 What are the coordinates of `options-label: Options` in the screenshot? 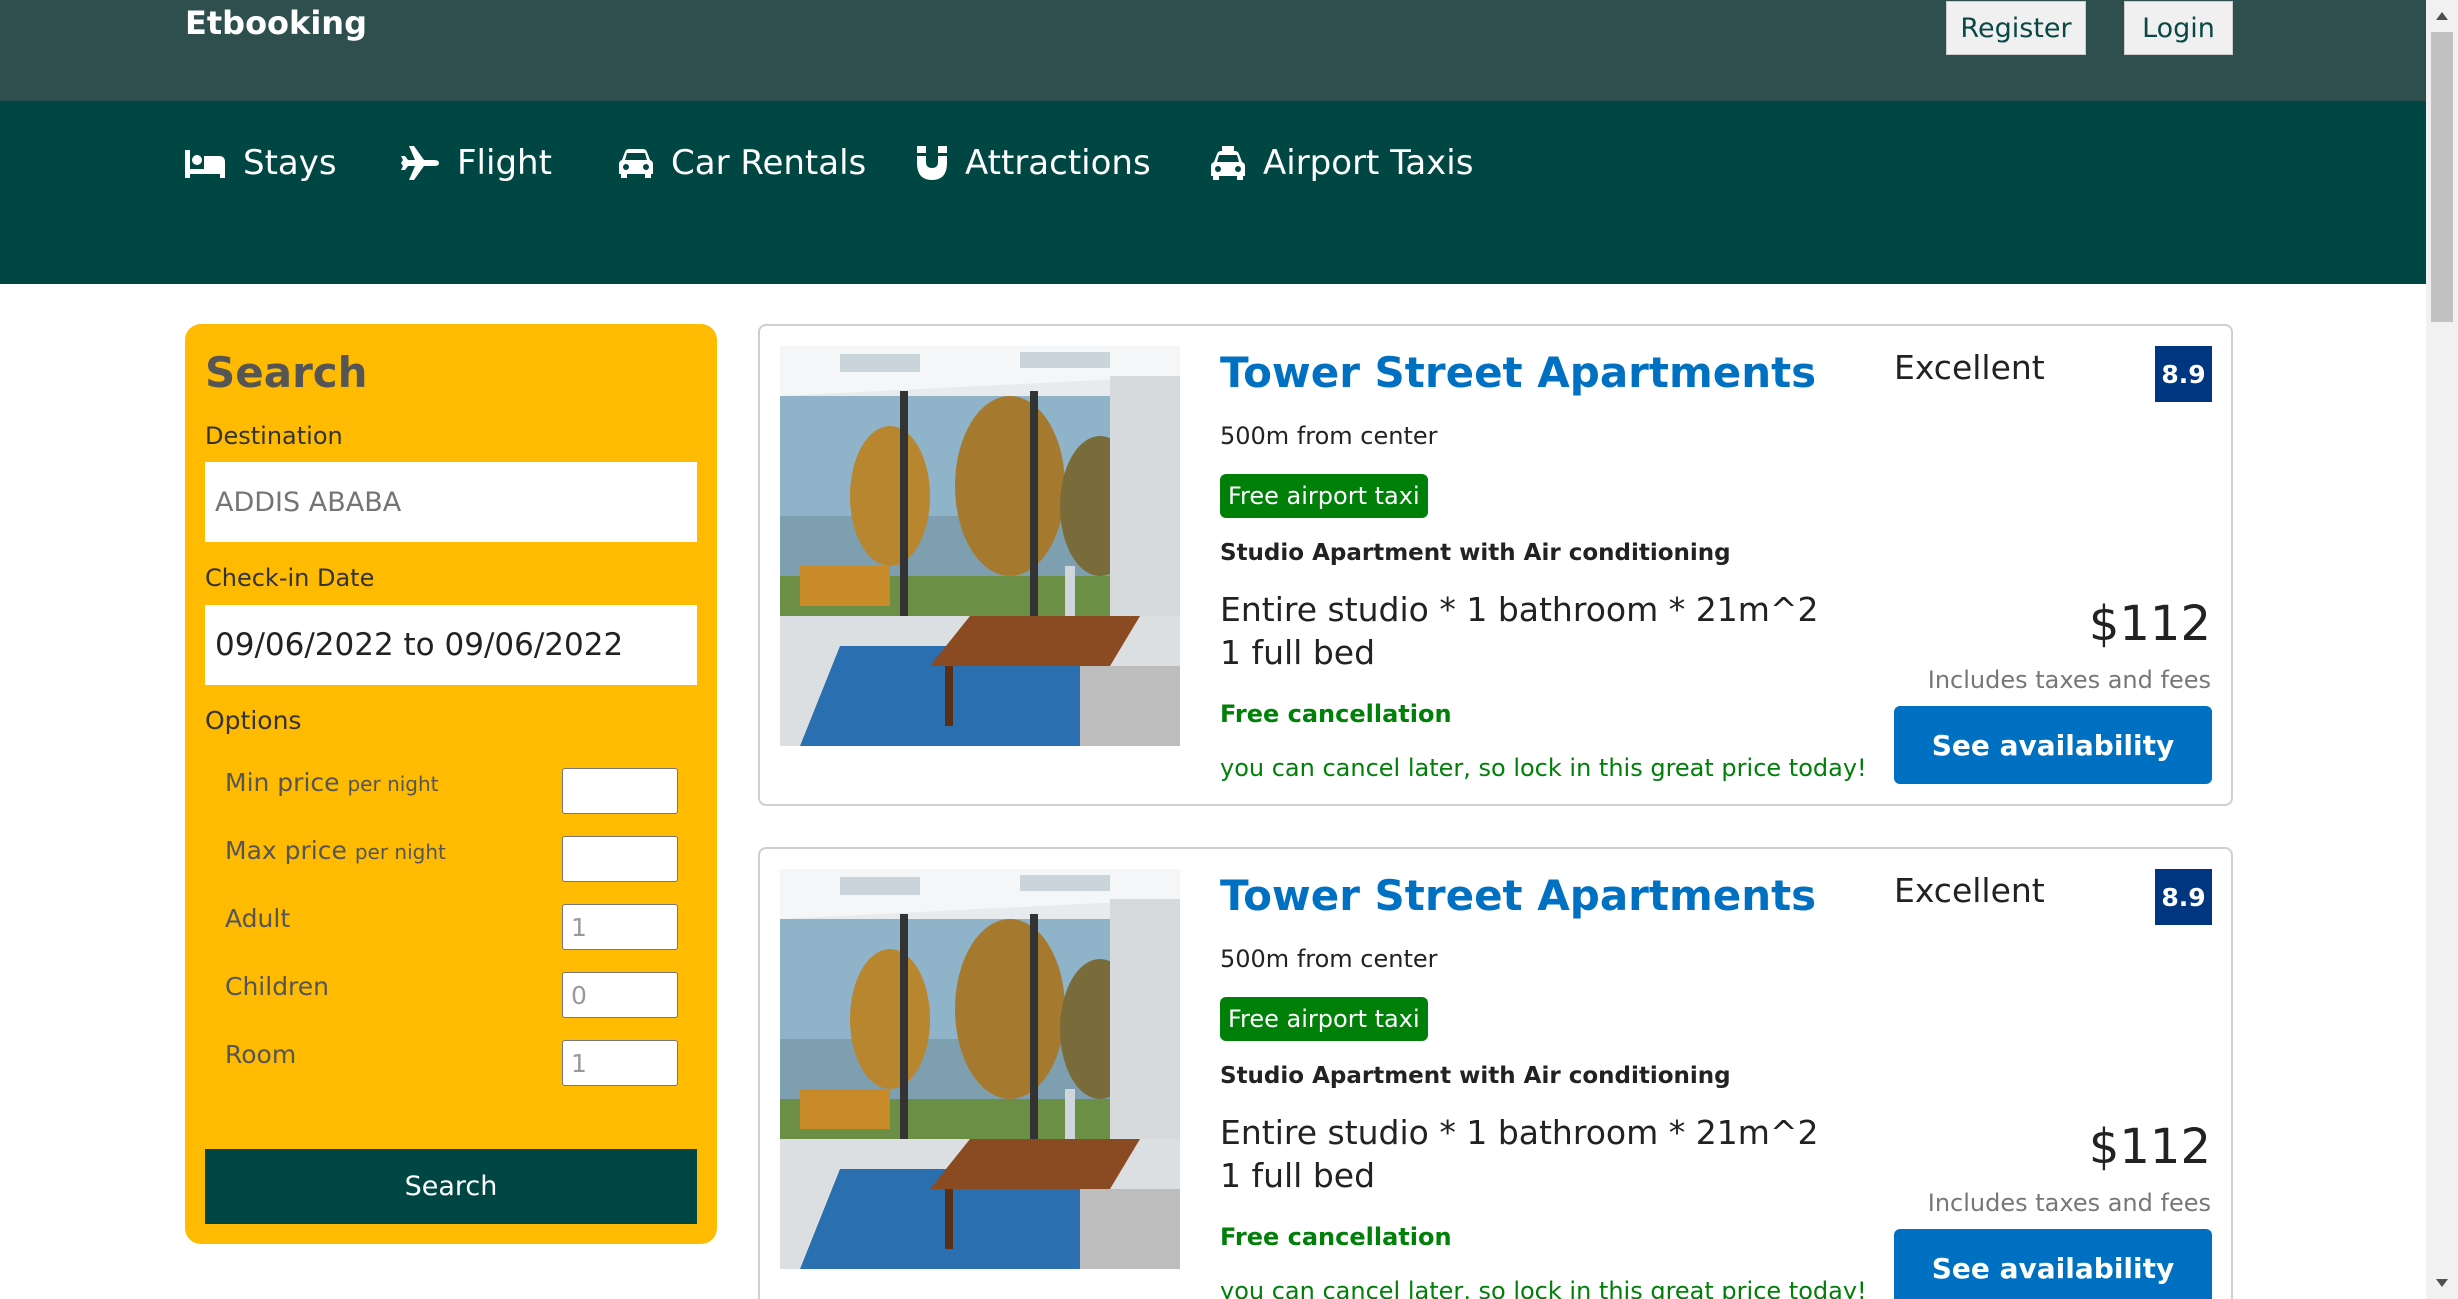 It's located at (253, 720).